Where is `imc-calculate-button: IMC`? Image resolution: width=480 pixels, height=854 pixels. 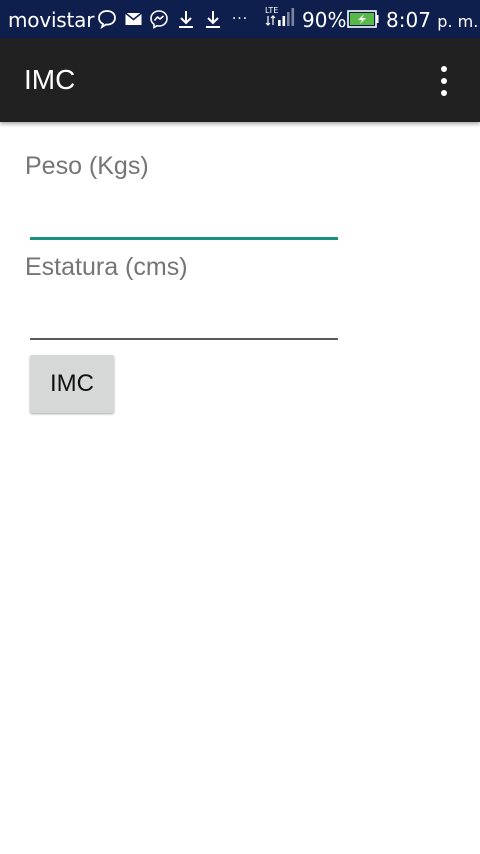
imc-calculate-button: IMC is located at coordinates (72, 384).